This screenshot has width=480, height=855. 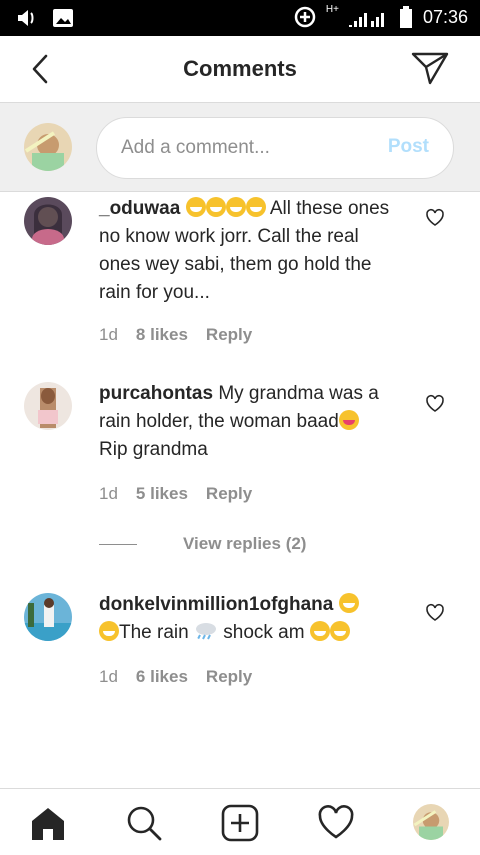 I want to click on add-post-icon, so click(x=240, y=823).